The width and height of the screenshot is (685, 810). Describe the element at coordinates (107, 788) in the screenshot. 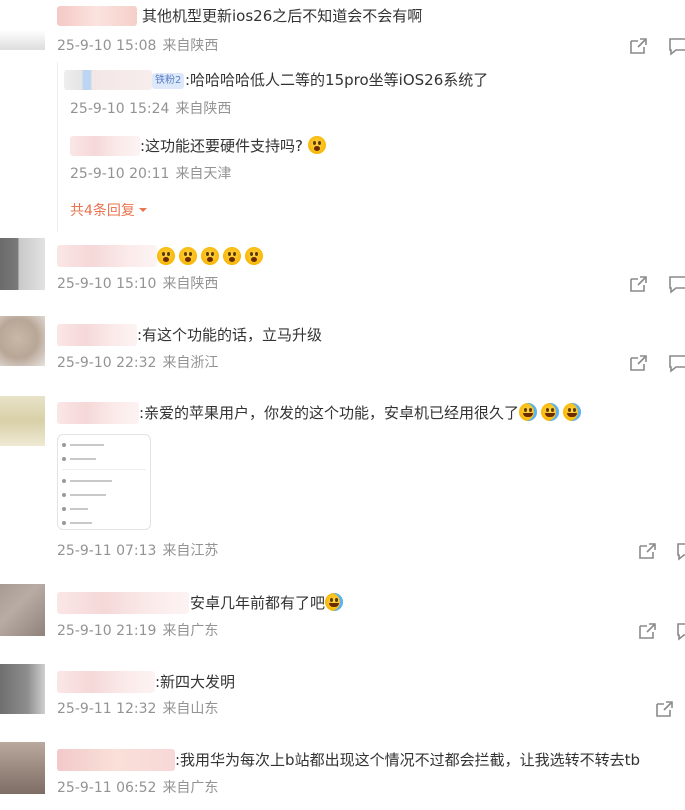

I see `comment-time: 25-9-11 06:52` at that location.